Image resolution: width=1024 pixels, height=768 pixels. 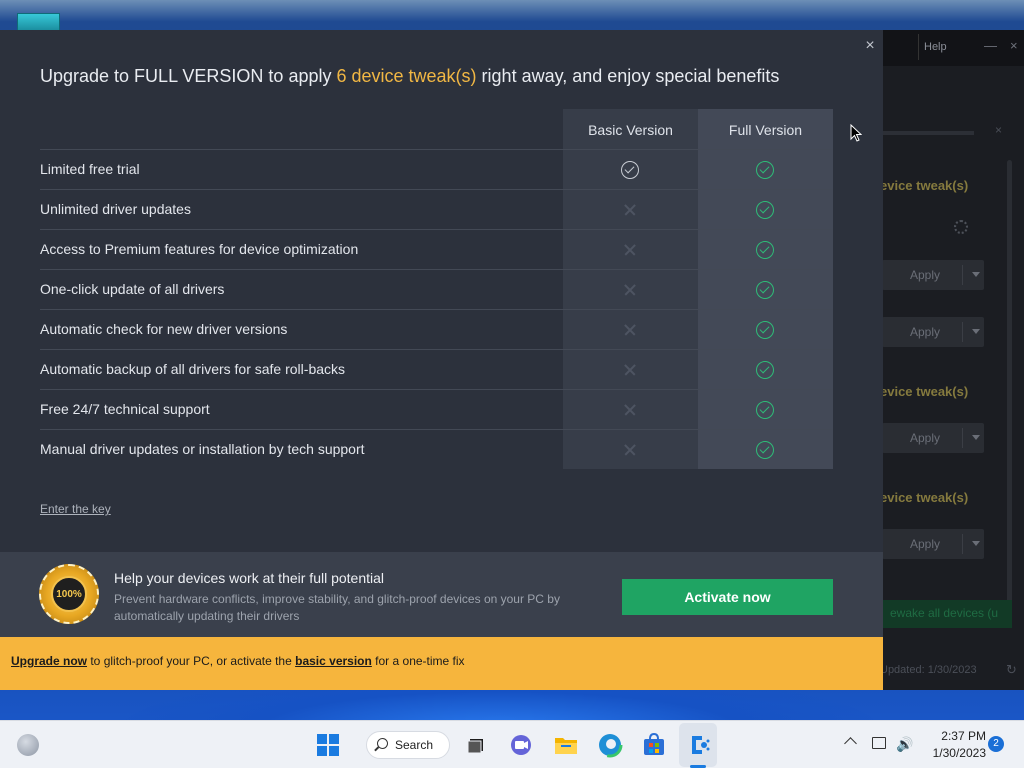 What do you see at coordinates (928, 670) in the screenshot?
I see `updated-status: Updated: 1/30/2023` at bounding box center [928, 670].